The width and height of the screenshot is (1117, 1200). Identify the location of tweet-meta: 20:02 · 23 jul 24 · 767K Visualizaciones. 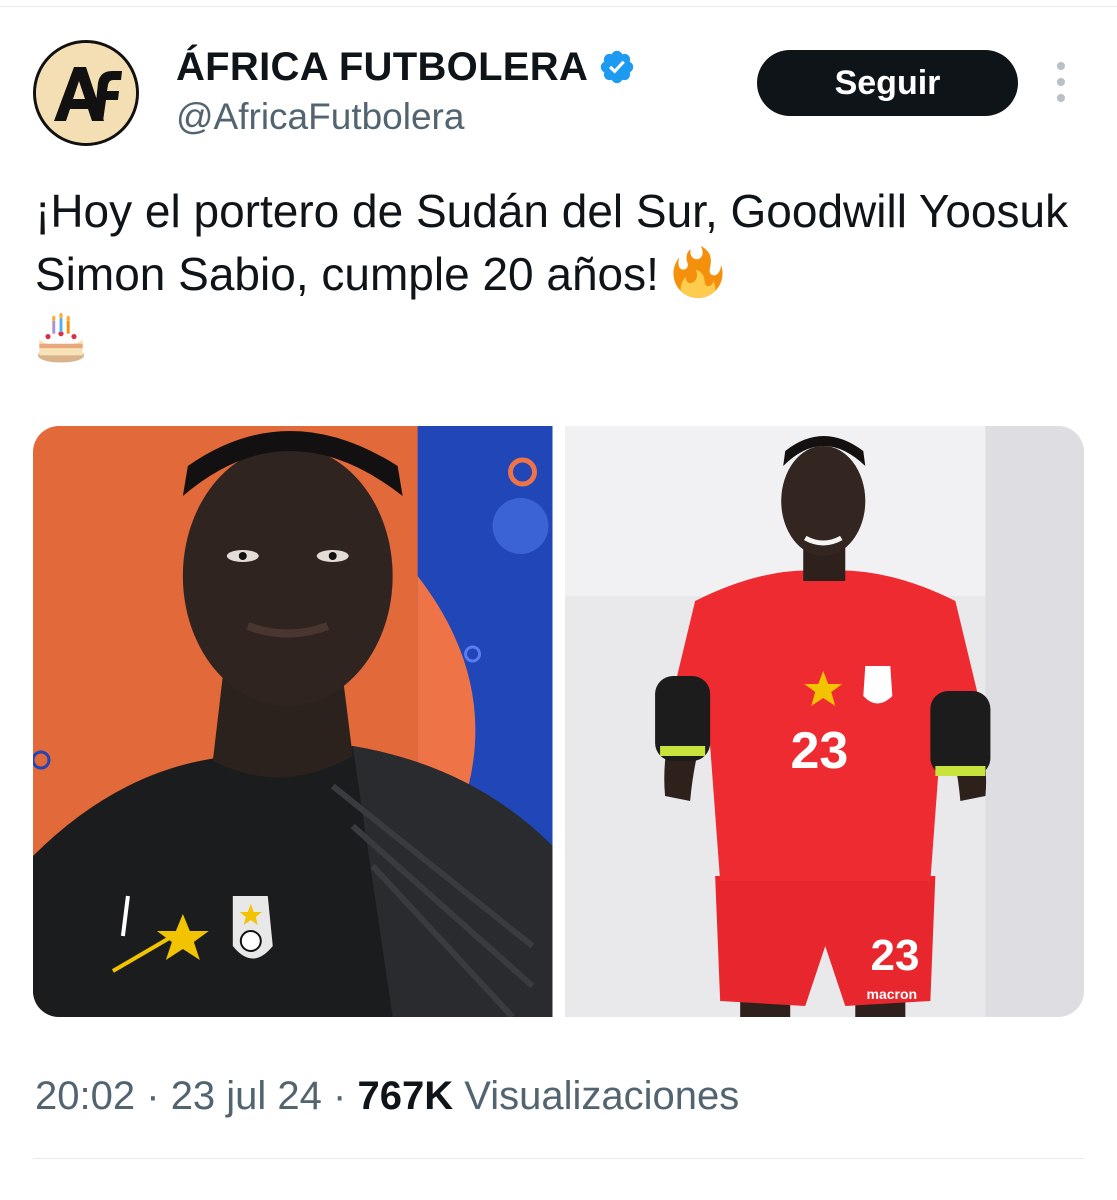
(387, 1096).